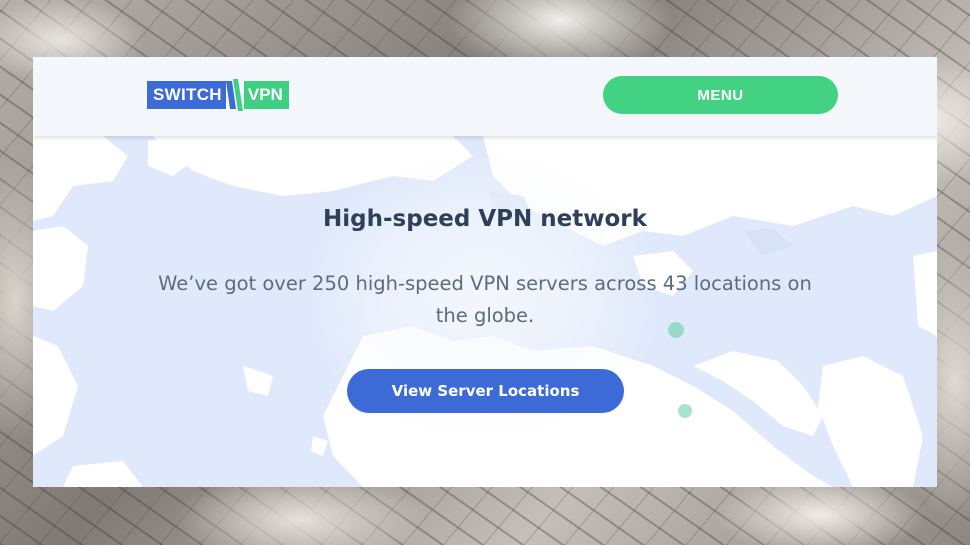 The height and width of the screenshot is (545, 970). I want to click on menu-button: MENU, so click(720, 95).